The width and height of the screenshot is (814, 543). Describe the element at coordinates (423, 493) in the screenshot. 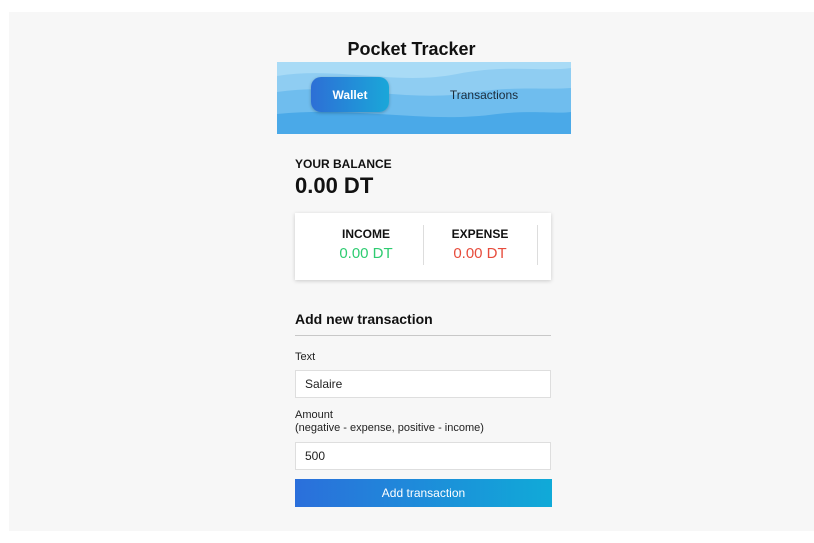

I see `add-transaction-button: Add transaction` at that location.